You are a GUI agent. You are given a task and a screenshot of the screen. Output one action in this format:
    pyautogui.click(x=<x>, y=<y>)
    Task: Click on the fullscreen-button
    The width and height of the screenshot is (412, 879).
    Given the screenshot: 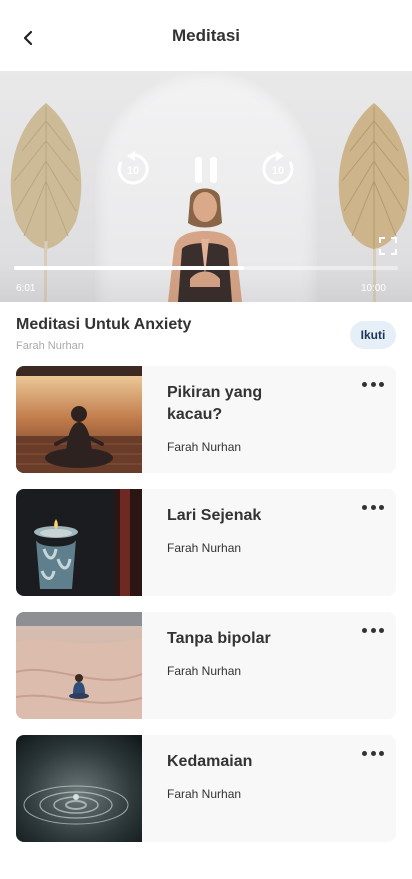 What is the action you would take?
    pyautogui.click(x=388, y=246)
    